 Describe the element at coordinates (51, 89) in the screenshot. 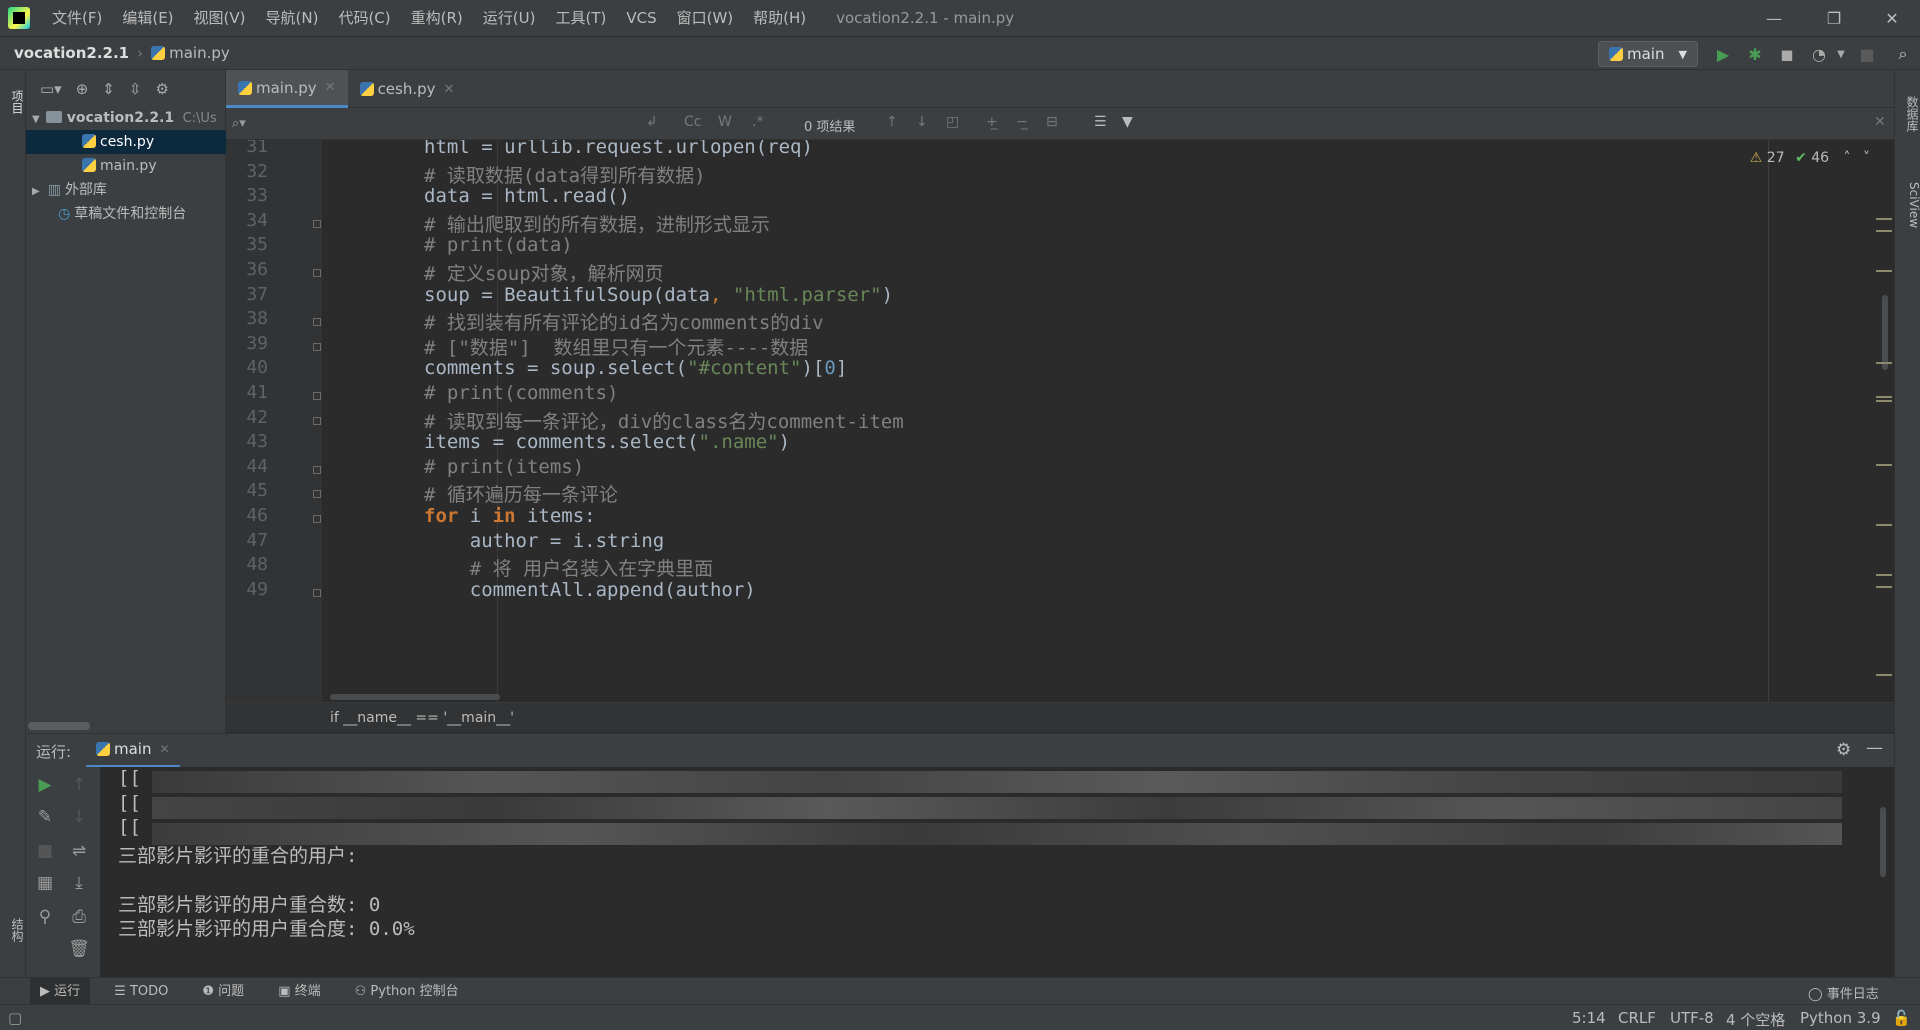

I see `project-view-select-icon: ▭▾` at that location.